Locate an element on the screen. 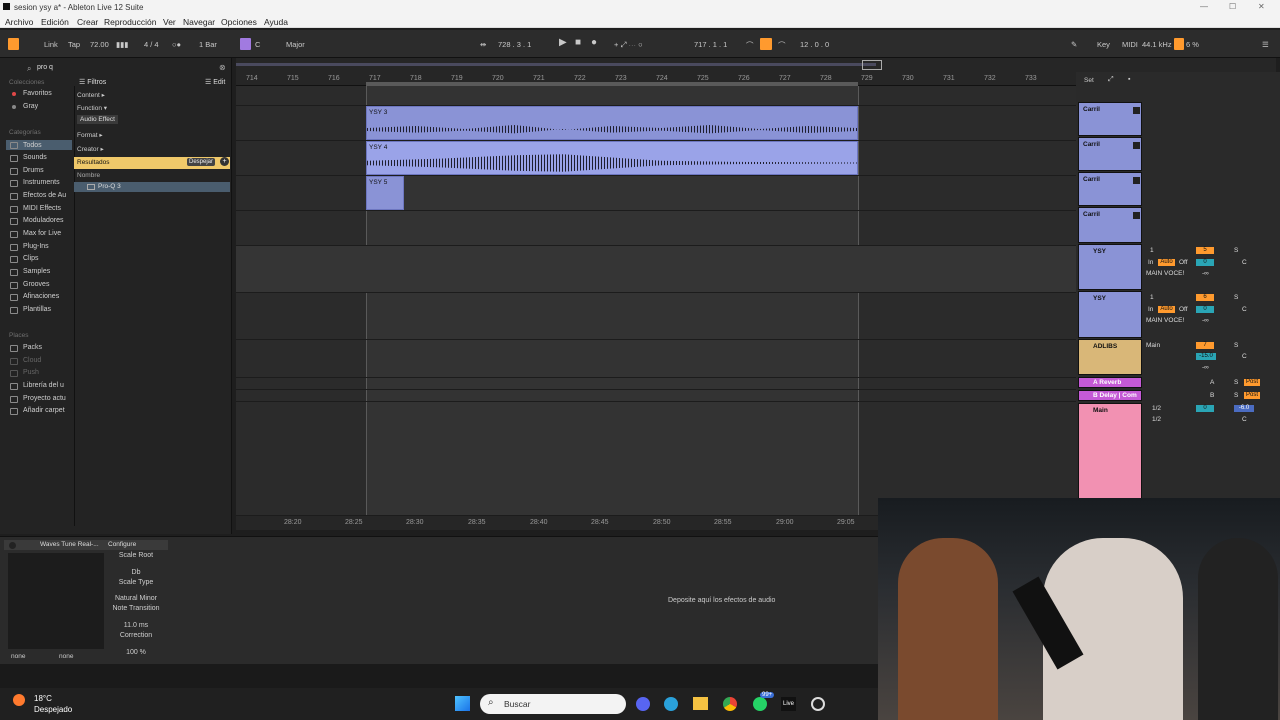 The image size is (1280, 720). browser-search-input: pro q is located at coordinates (45, 67).